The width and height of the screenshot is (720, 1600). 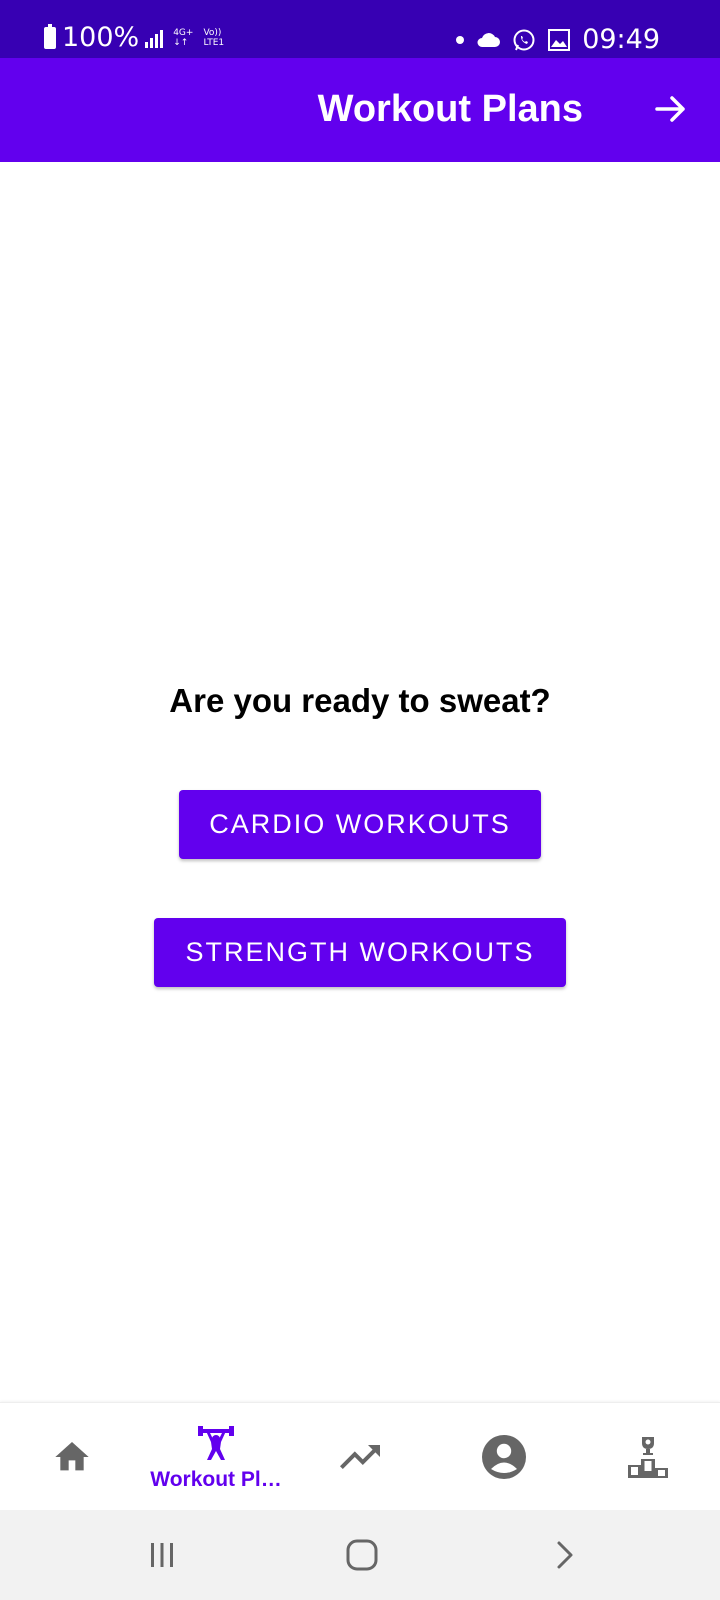 I want to click on battery-level: 100%, so click(x=101, y=37).